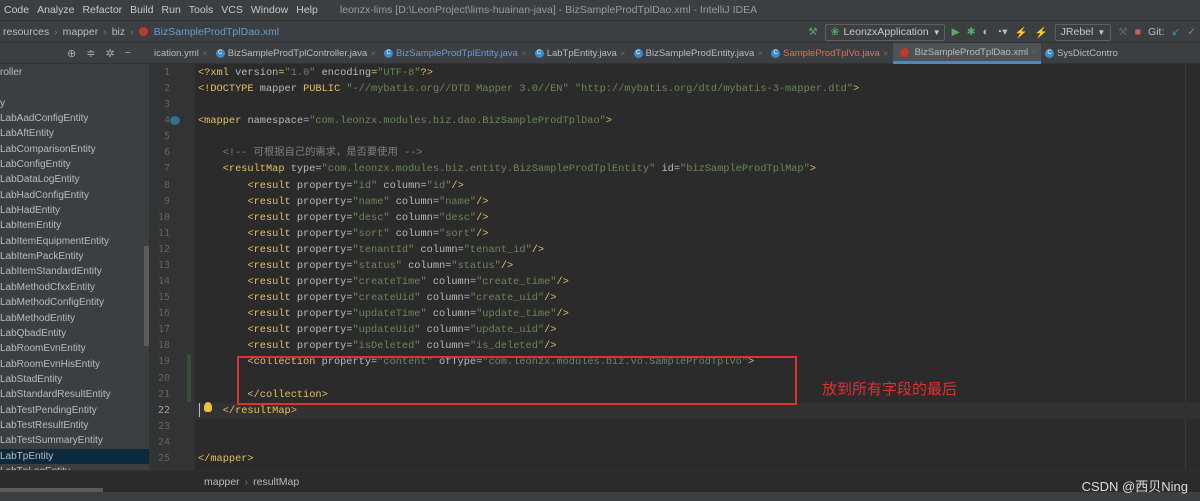  Describe the element at coordinates (71, 53) in the screenshot. I see `locate-icon: ⊕` at that location.